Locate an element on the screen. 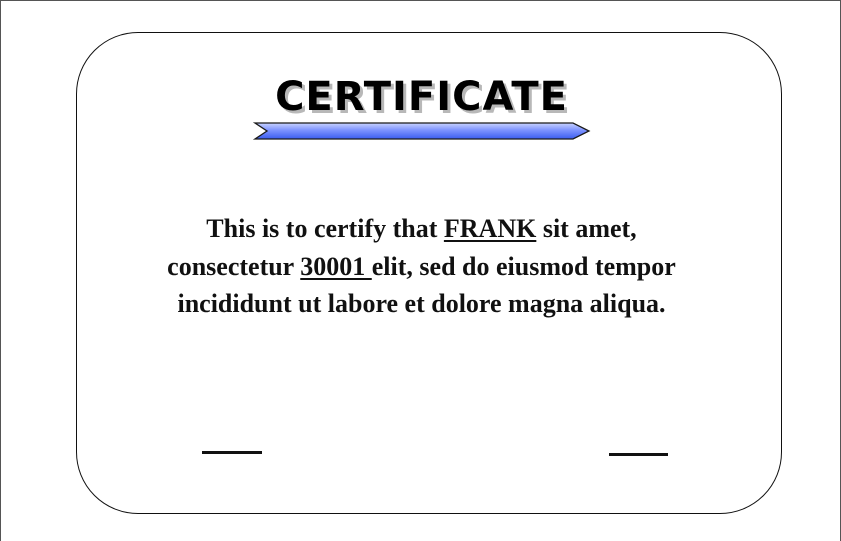  certificate-number: 30001 is located at coordinates (336, 266).